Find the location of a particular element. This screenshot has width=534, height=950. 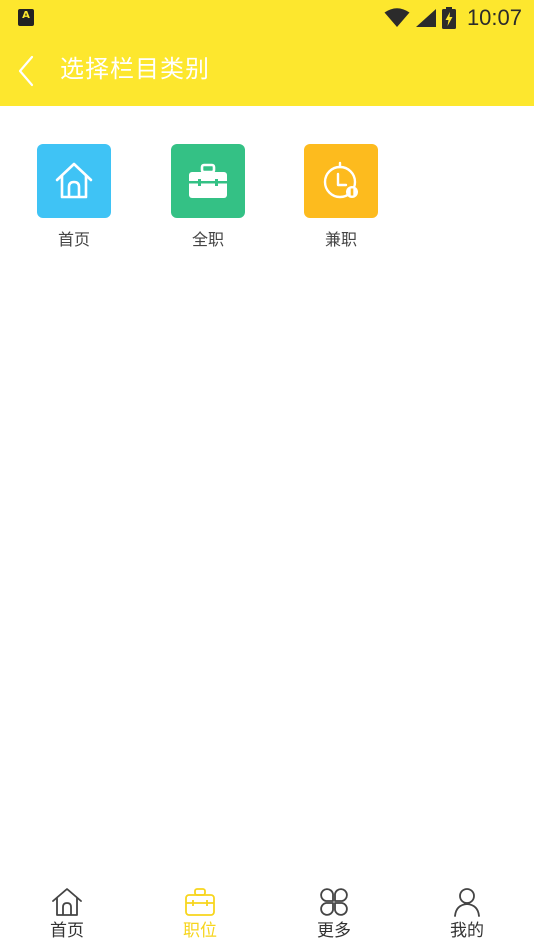

nav-label: 我的 is located at coordinates (467, 931).